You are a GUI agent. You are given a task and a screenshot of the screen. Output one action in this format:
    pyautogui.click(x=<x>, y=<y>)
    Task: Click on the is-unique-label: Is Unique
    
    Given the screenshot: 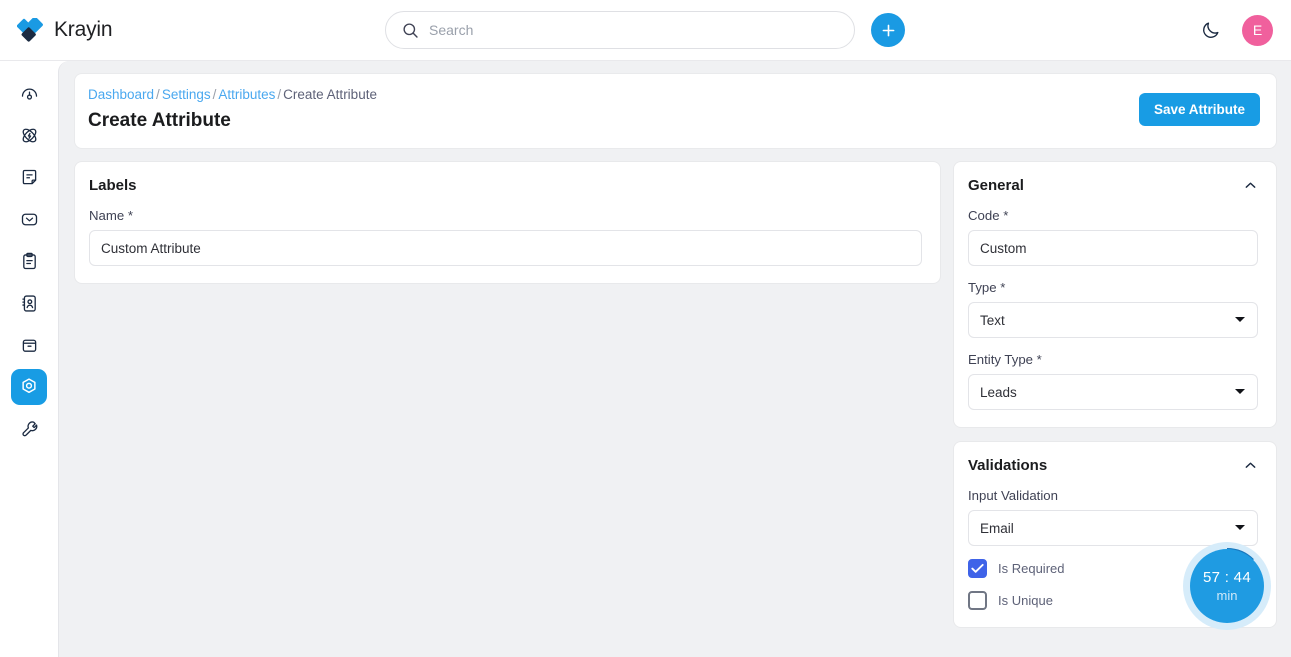 What is the action you would take?
    pyautogui.click(x=1025, y=600)
    